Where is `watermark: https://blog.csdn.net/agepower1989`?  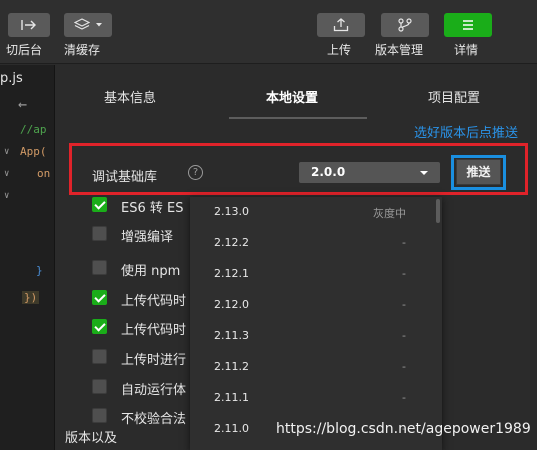
watermark: https://blog.csdn.net/agepower1989 is located at coordinates (403, 429).